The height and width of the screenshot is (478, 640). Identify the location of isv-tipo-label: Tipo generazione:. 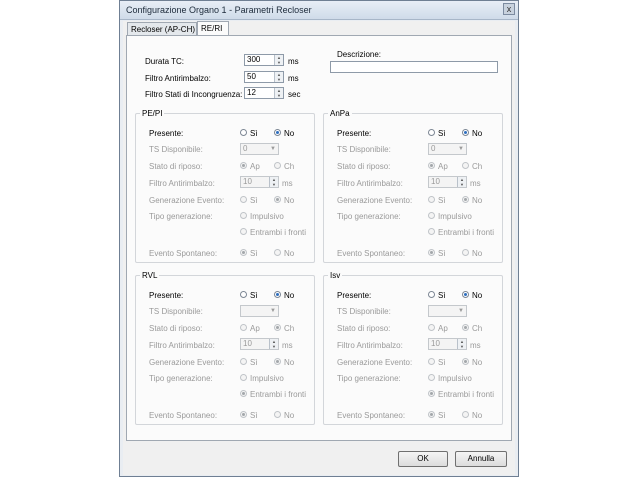
(369, 378).